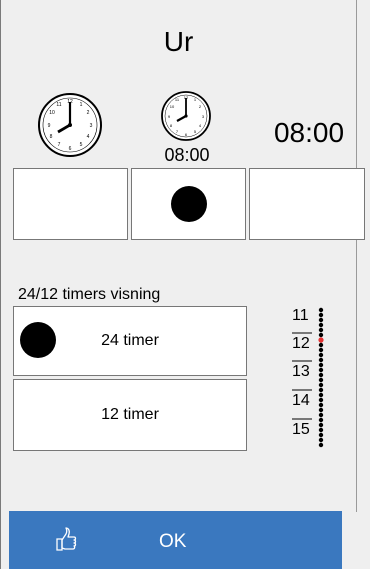 Image resolution: width=370 pixels, height=569 pixels. I want to click on selected-indicator, so click(189, 204).